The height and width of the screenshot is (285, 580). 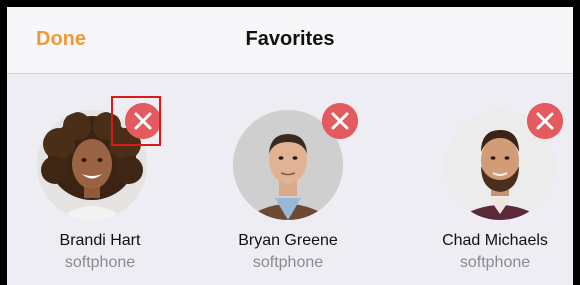 What do you see at coordinates (136, 121) in the screenshot?
I see `highlight-box` at bounding box center [136, 121].